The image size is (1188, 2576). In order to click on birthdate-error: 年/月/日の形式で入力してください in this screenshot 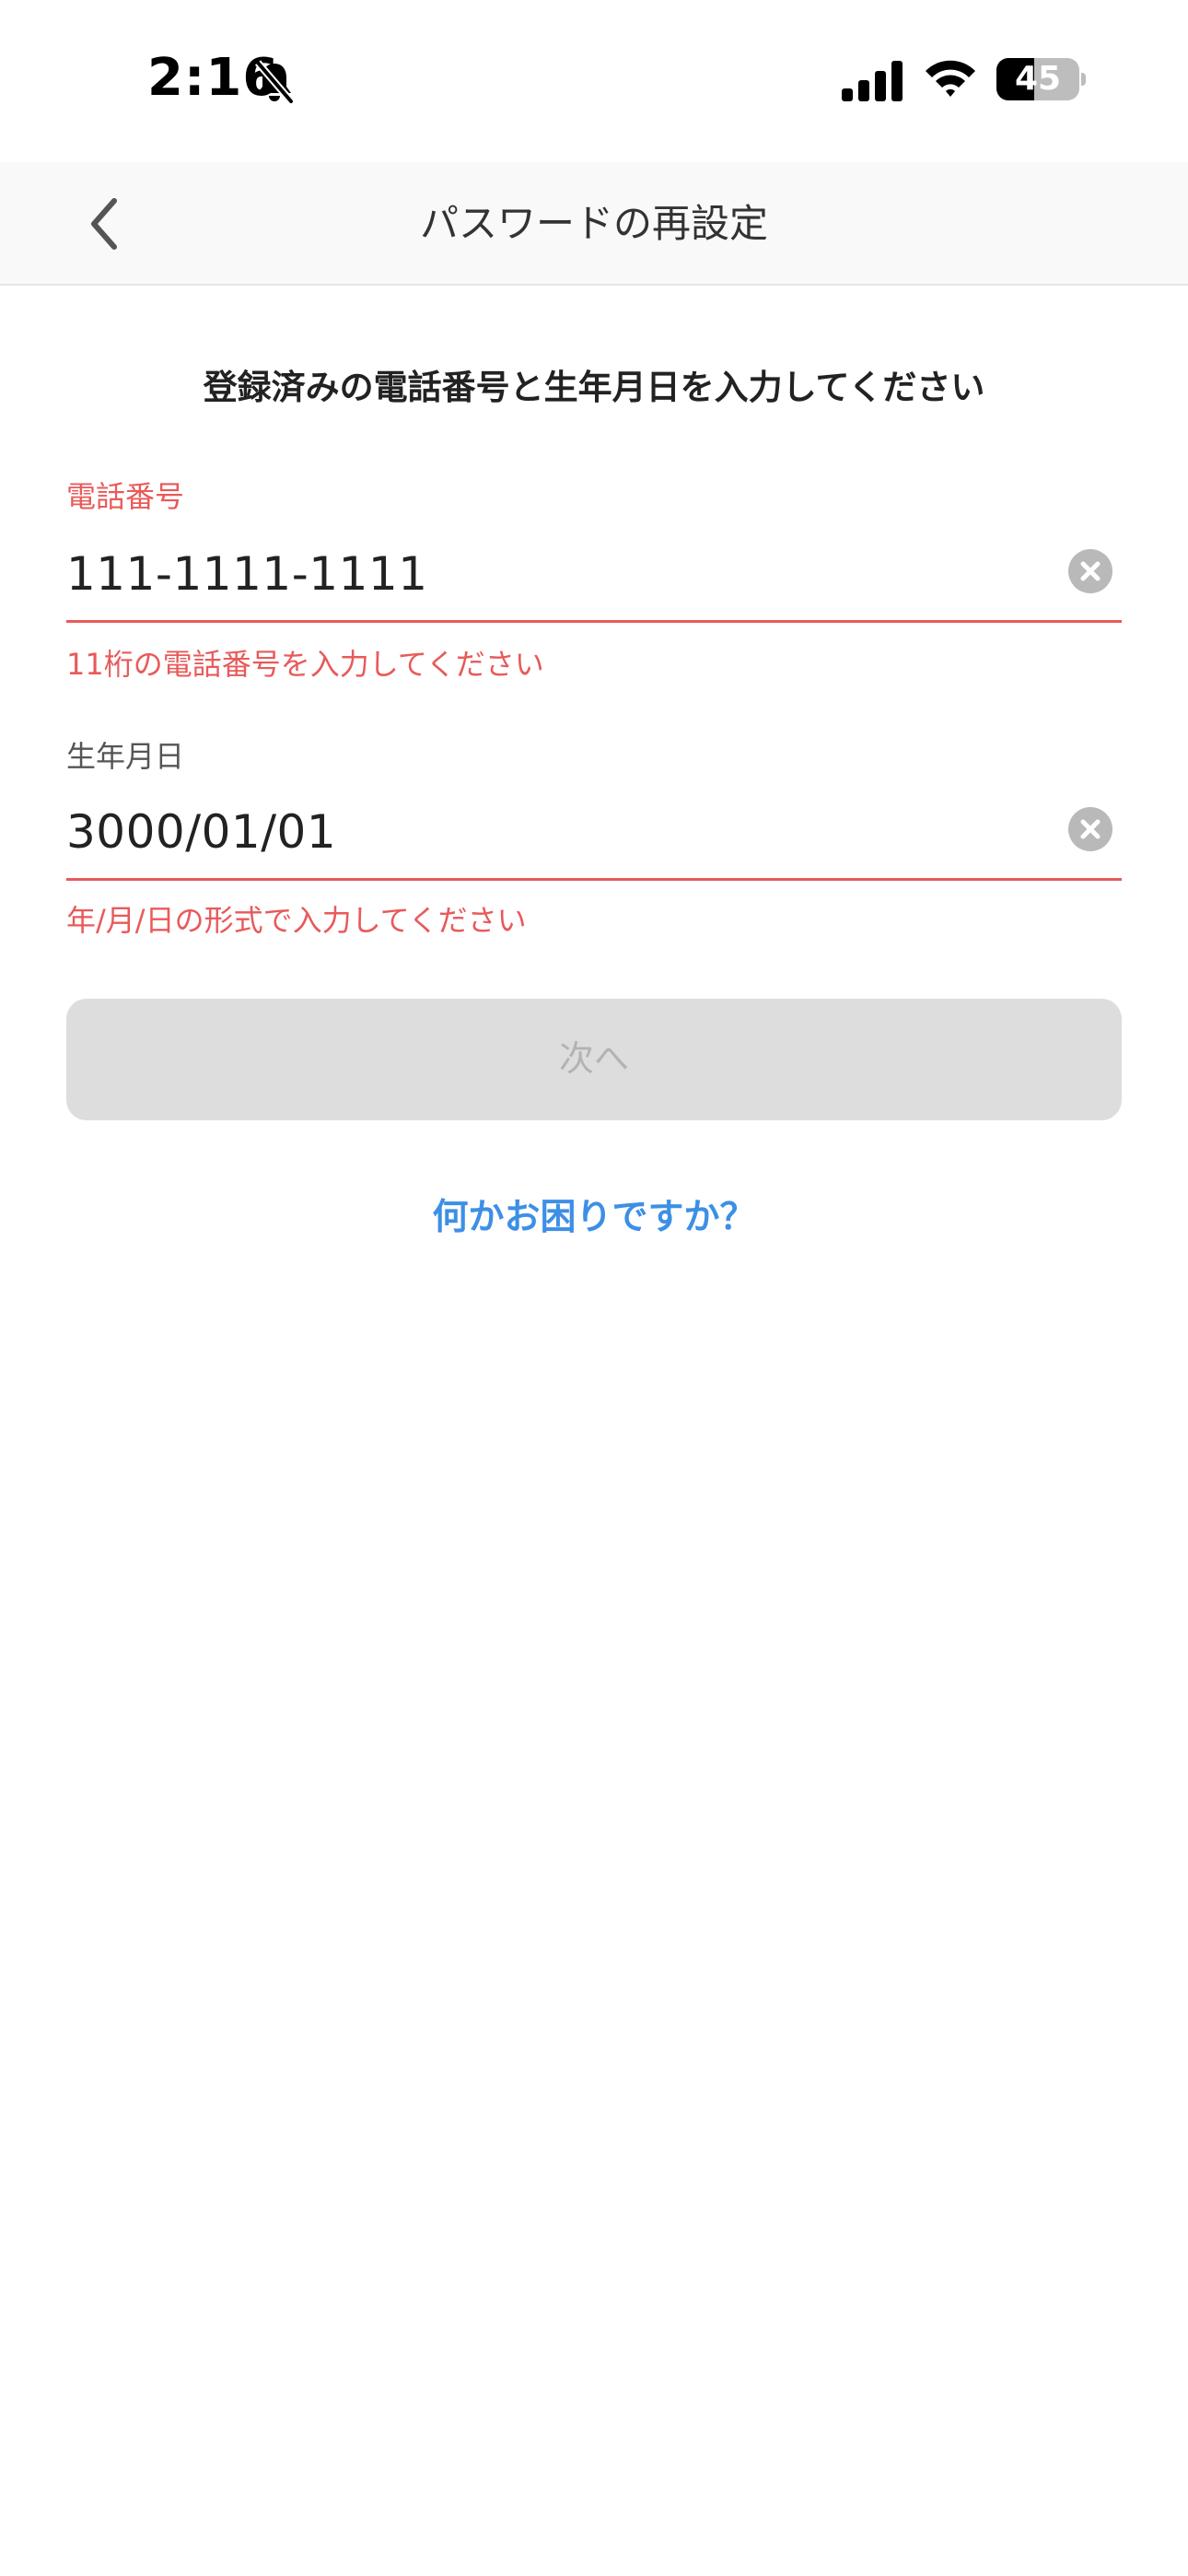, I will do `click(296, 920)`.